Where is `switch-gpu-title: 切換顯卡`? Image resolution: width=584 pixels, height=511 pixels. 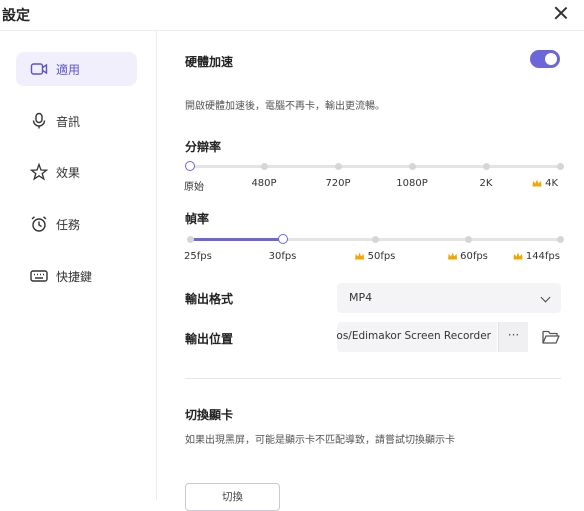
switch-gpu-title: 切換顯卡 is located at coordinates (209, 415).